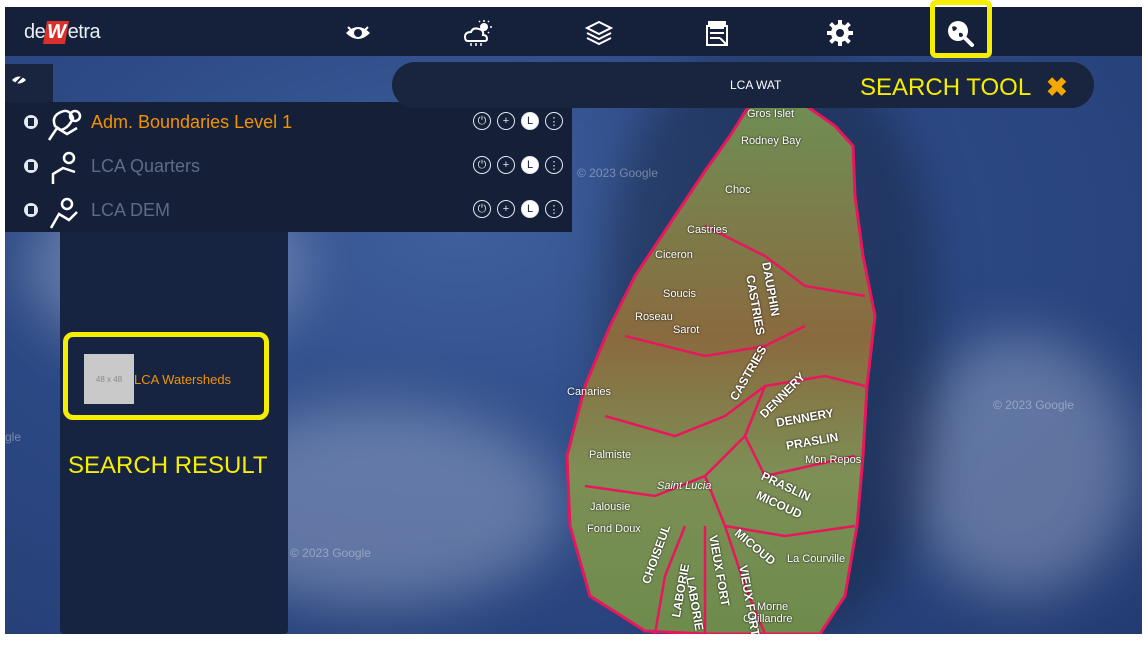  I want to click on layers-icon, so click(599, 33).